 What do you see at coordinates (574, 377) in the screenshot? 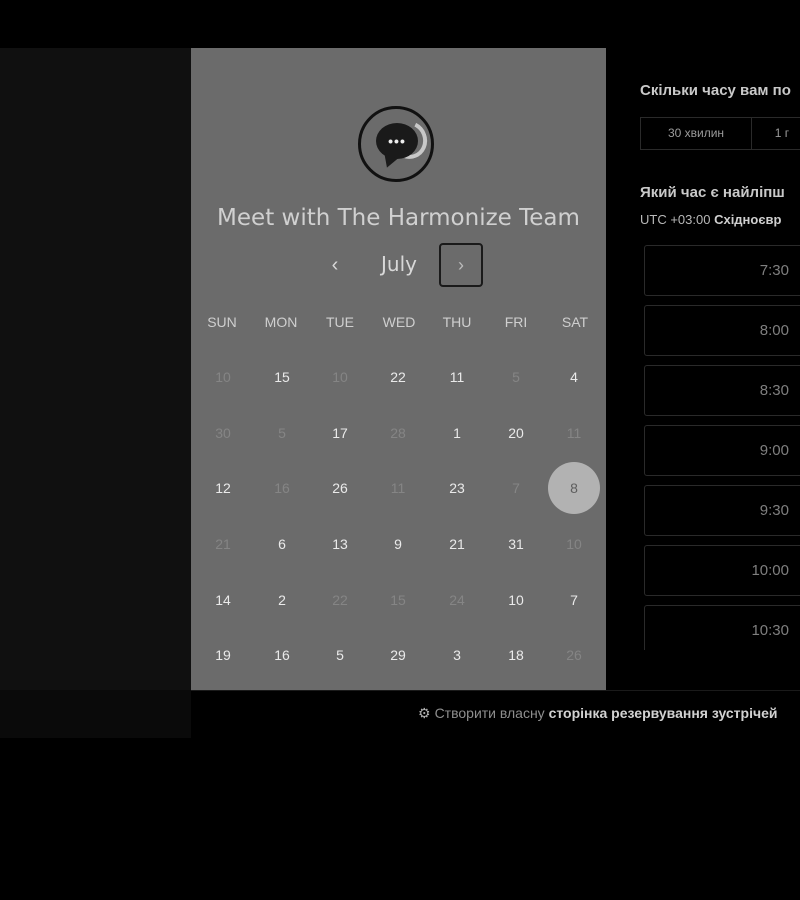
I see `calendar-day: 4` at bounding box center [574, 377].